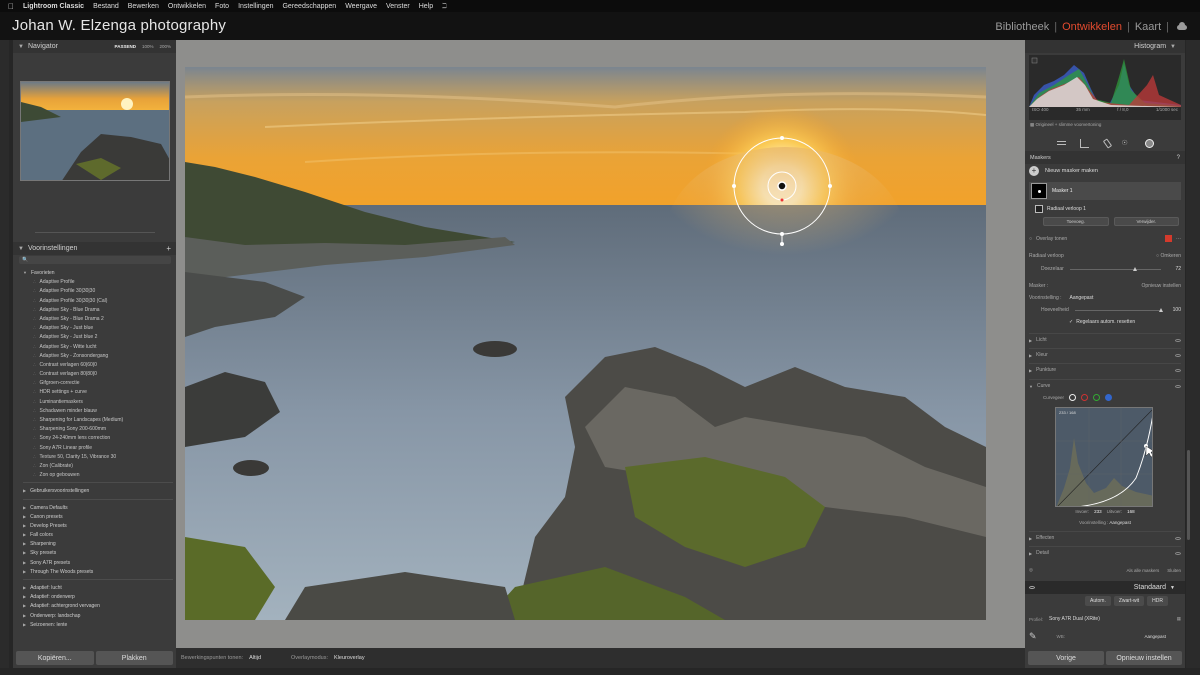 Image resolution: width=1200 pixels, height=675 pixels. Describe the element at coordinates (1104, 457) in the screenshot. I see `tone-curve-editor: 233 / 168` at that location.